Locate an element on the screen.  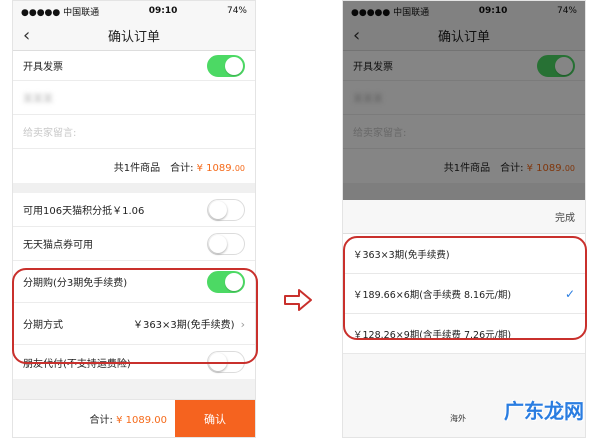
installment-method-row: 分期方式 ￥363×3期(免手续费) › is located at coordinates (134, 324).